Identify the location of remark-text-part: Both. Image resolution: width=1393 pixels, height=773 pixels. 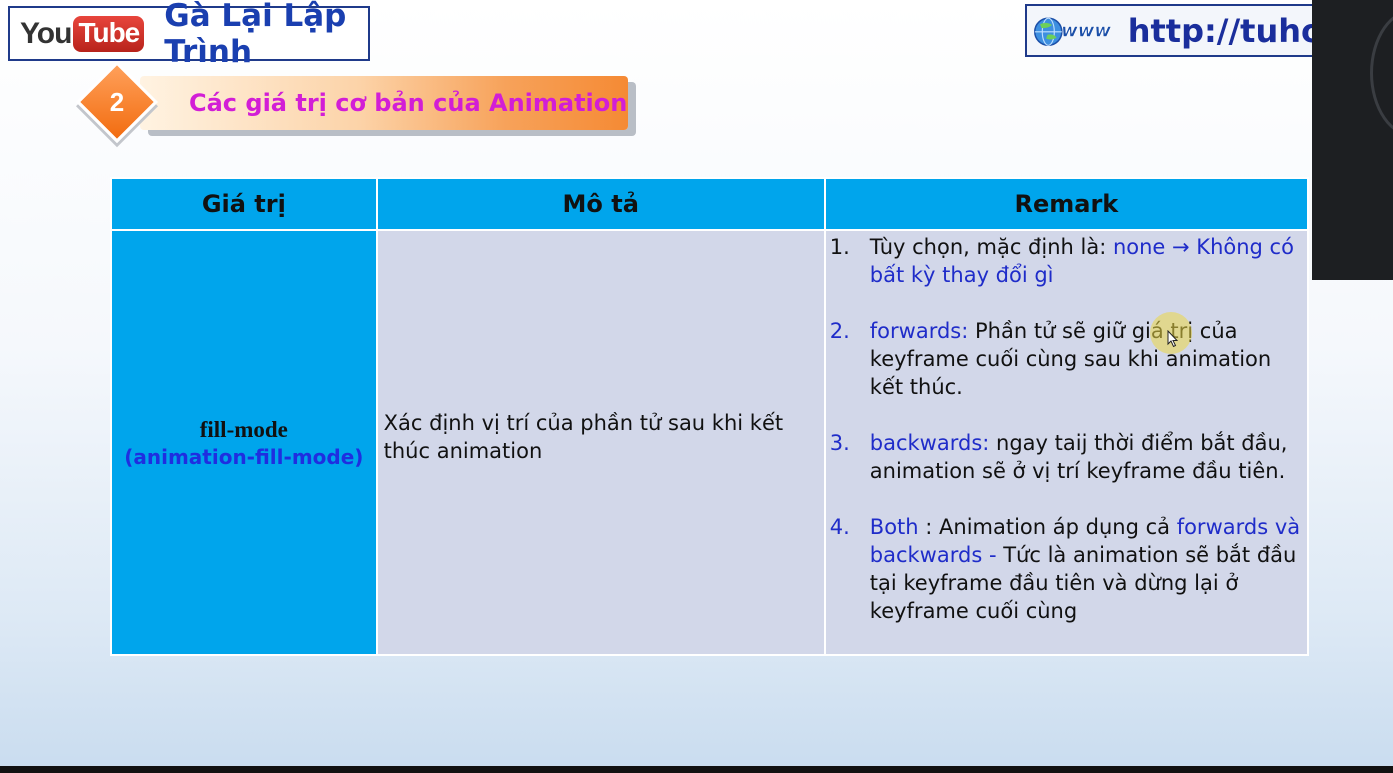
(894, 527).